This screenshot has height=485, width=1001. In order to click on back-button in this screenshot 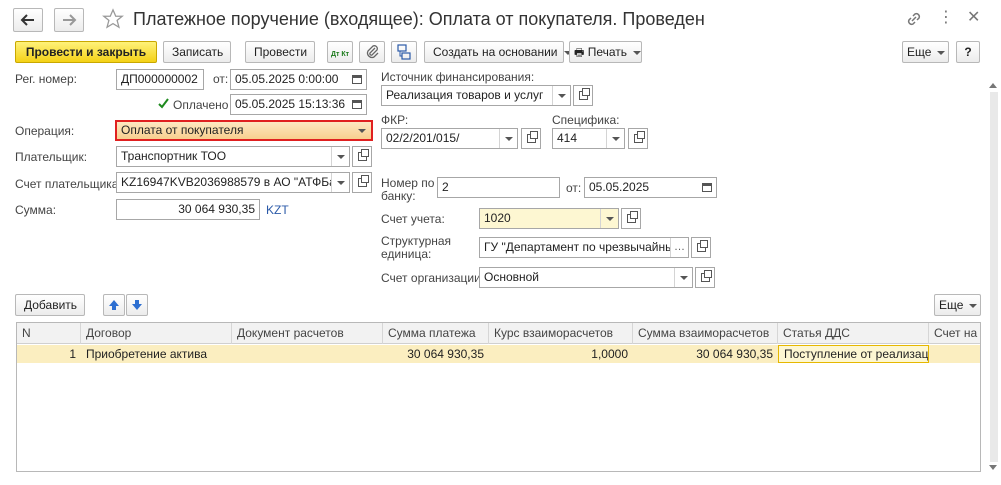, I will do `click(28, 20)`.